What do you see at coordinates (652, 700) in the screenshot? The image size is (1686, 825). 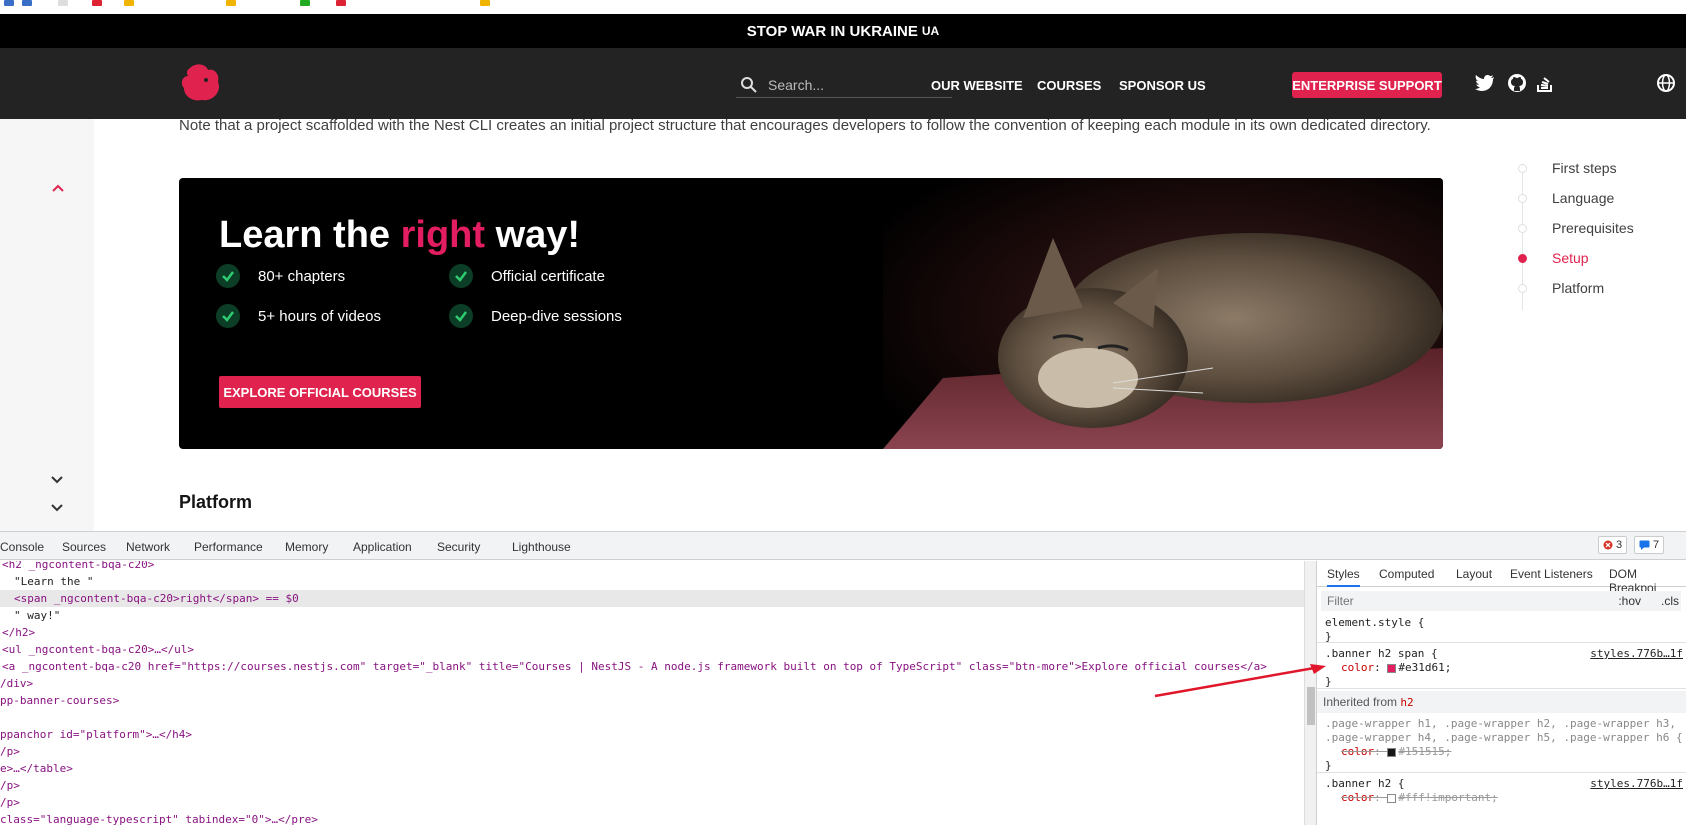 I see `dom-line: pp-banner-courses>` at bounding box center [652, 700].